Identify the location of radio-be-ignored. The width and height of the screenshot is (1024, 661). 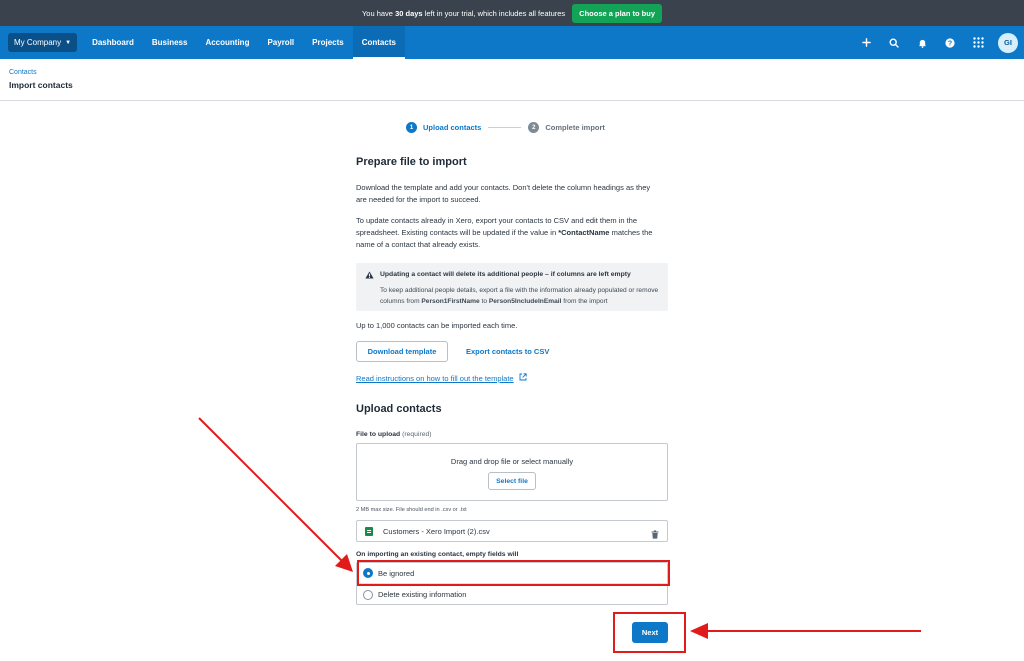
(368, 573).